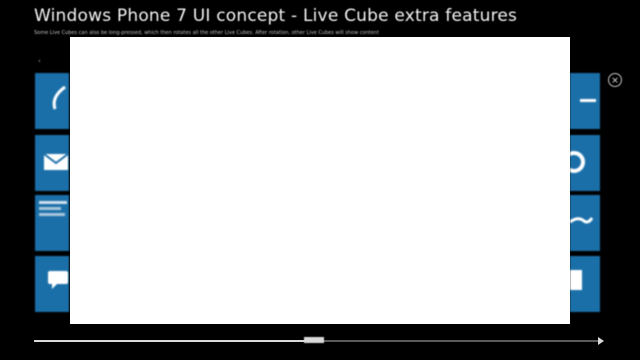  Describe the element at coordinates (578, 162) in the screenshot. I see `internet-explorer-icon` at that location.